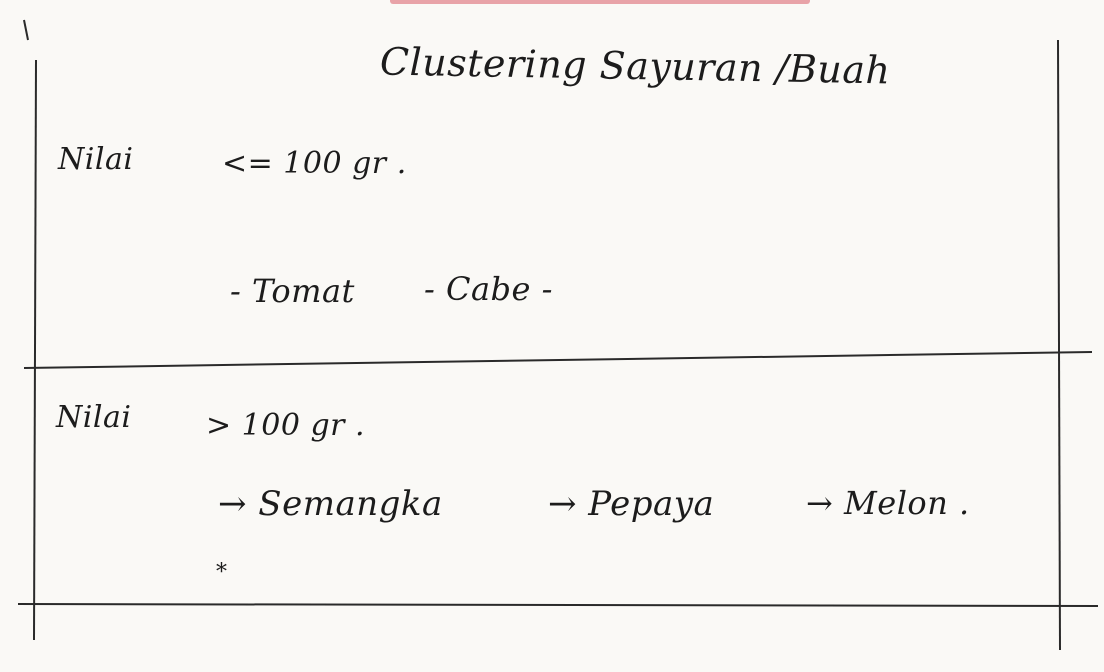 This screenshot has height=672, width=1104. I want to click on left-corner-tick, so click(26, 30).